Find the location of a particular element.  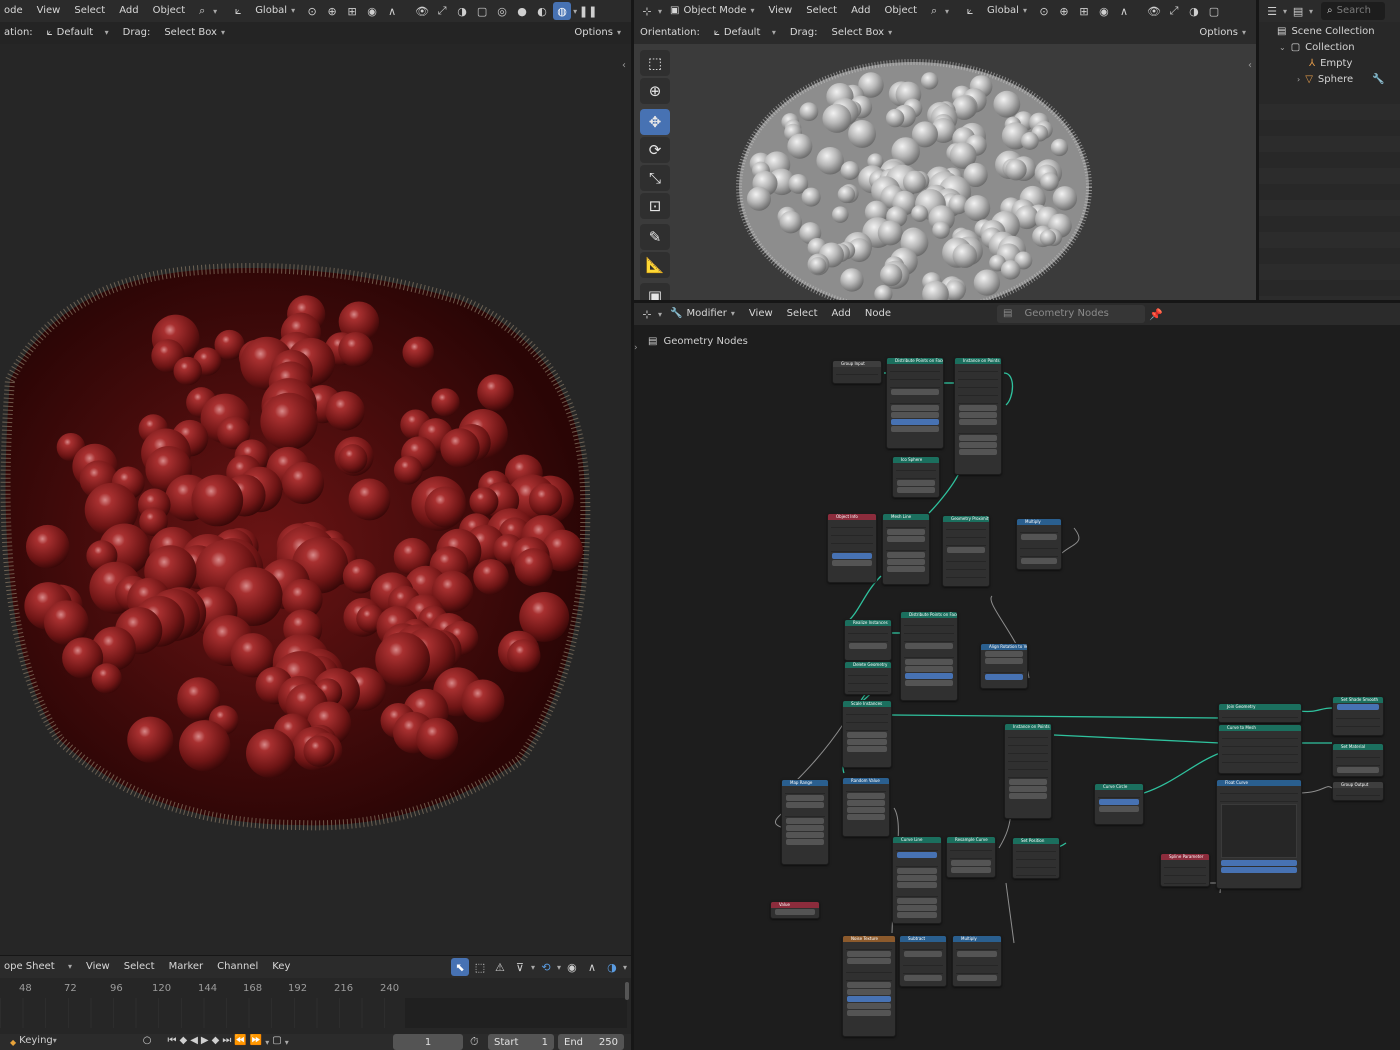

play-icon: ▶ is located at coordinates (205, 1042).